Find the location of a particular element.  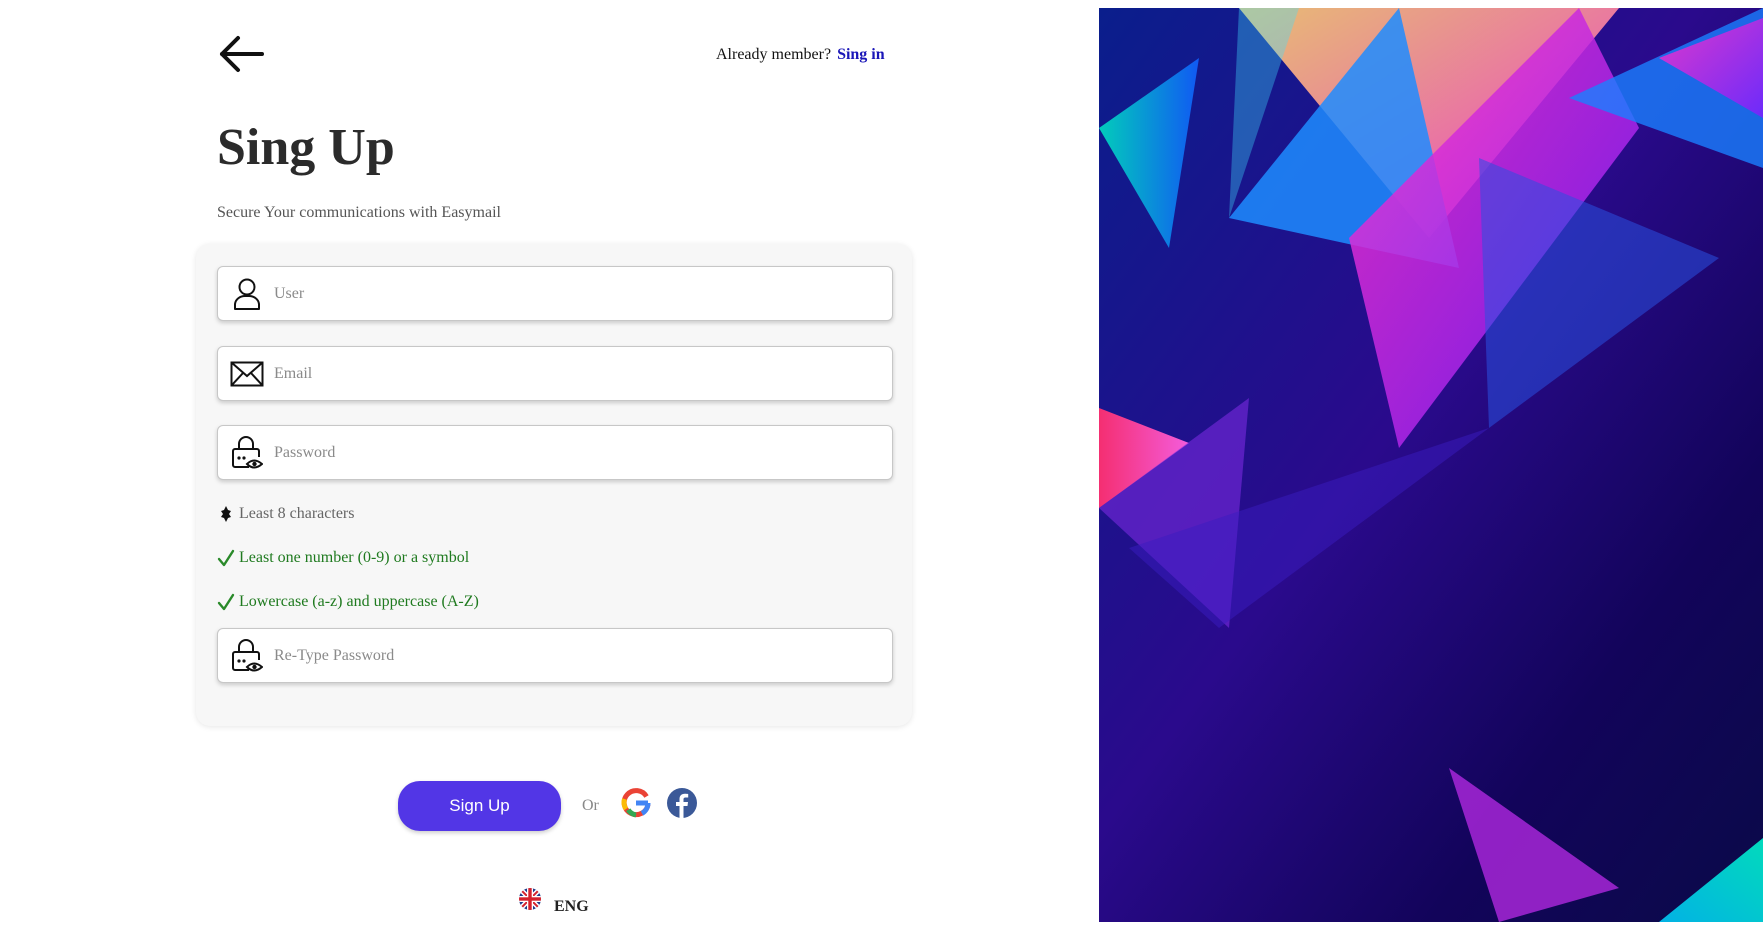

page-title: Sing Up is located at coordinates (306, 147).